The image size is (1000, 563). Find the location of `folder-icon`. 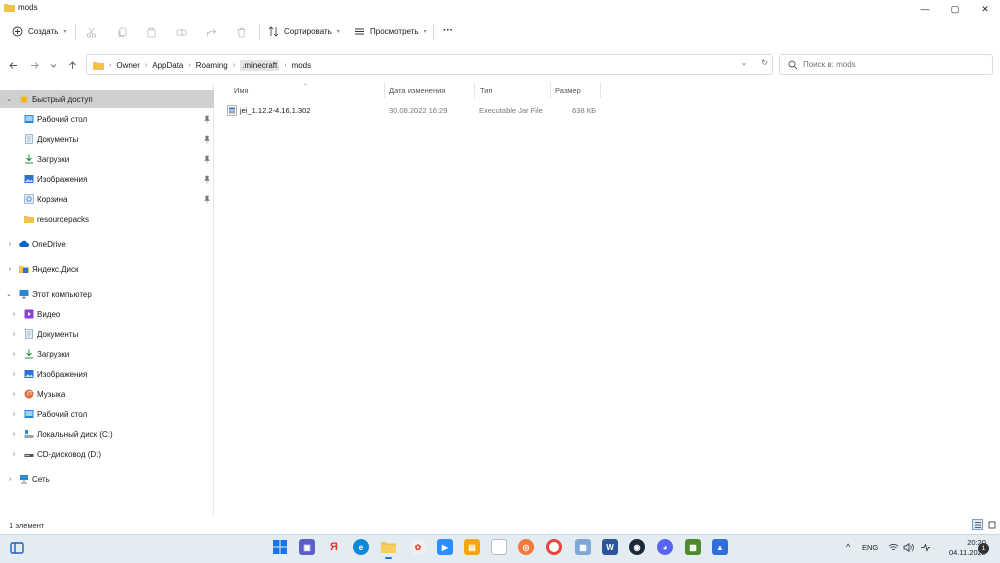

folder-icon is located at coordinates (29, 219).